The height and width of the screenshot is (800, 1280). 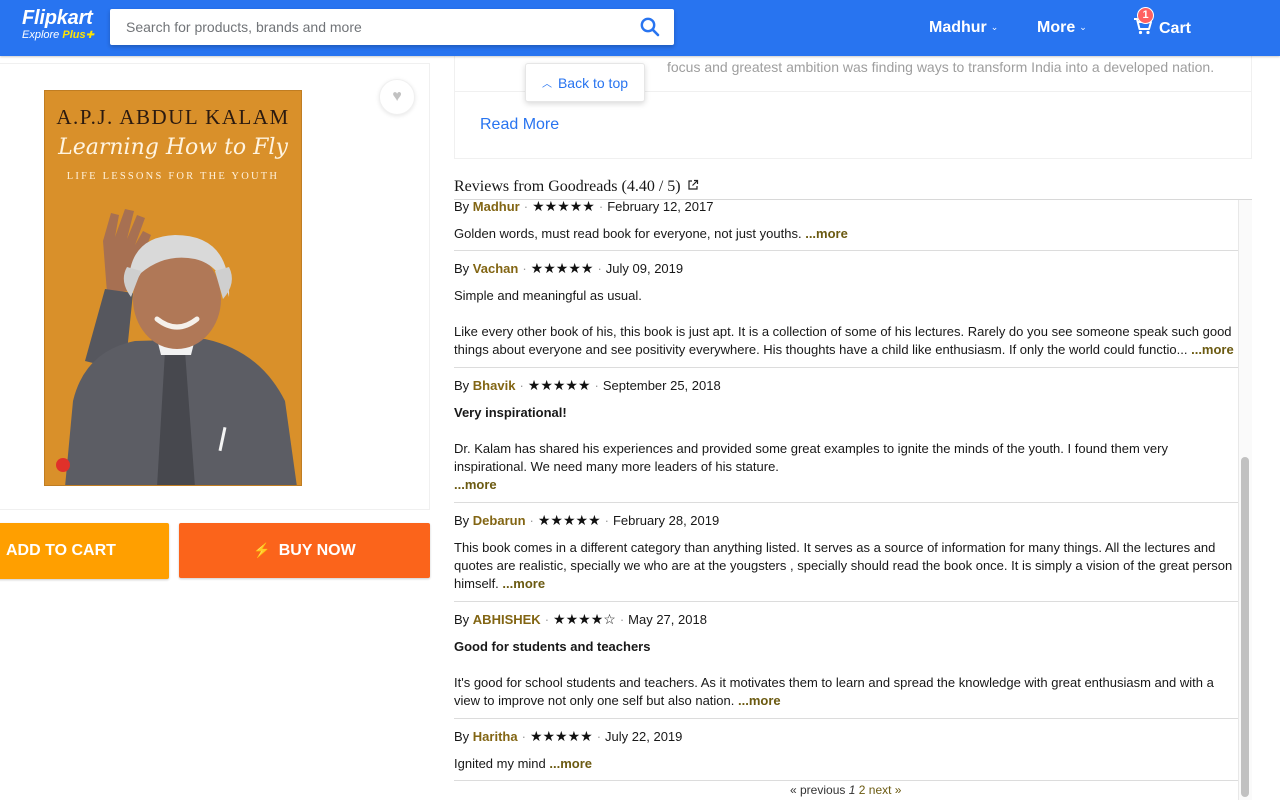 What do you see at coordinates (496, 207) in the screenshot?
I see `reviewer-name: Madhur` at bounding box center [496, 207].